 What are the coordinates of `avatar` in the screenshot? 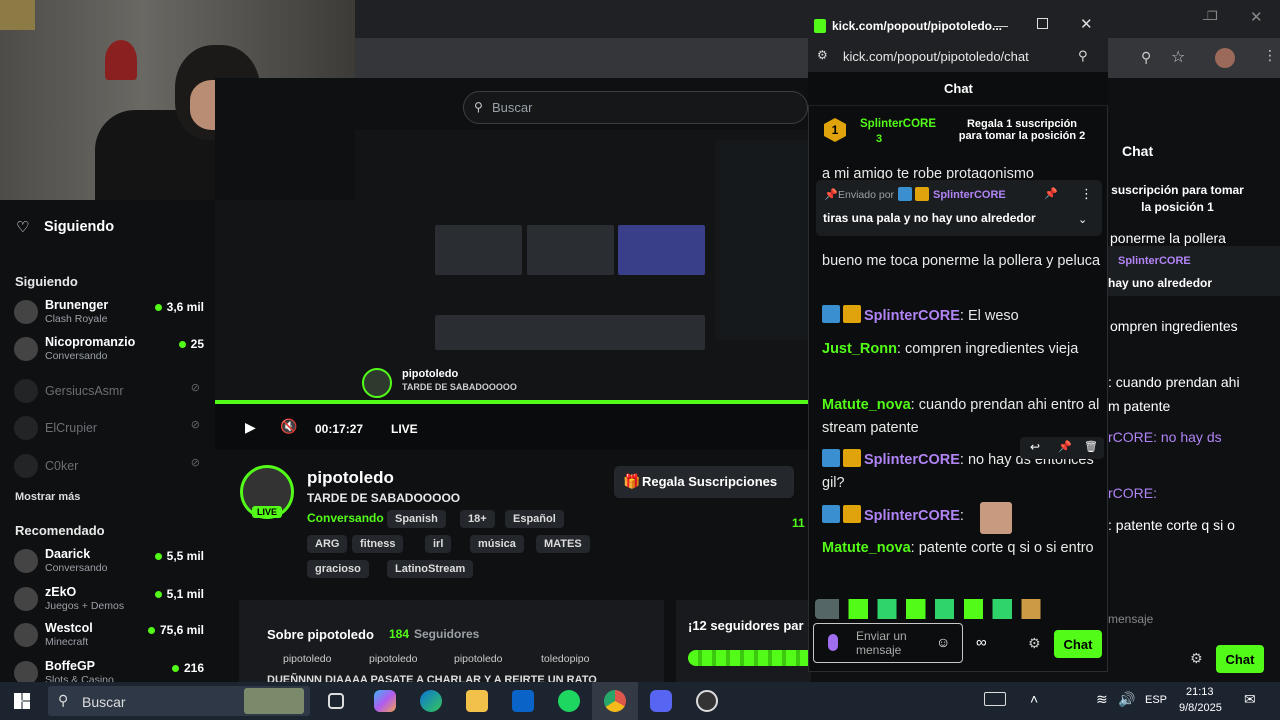 It's located at (26, 561).